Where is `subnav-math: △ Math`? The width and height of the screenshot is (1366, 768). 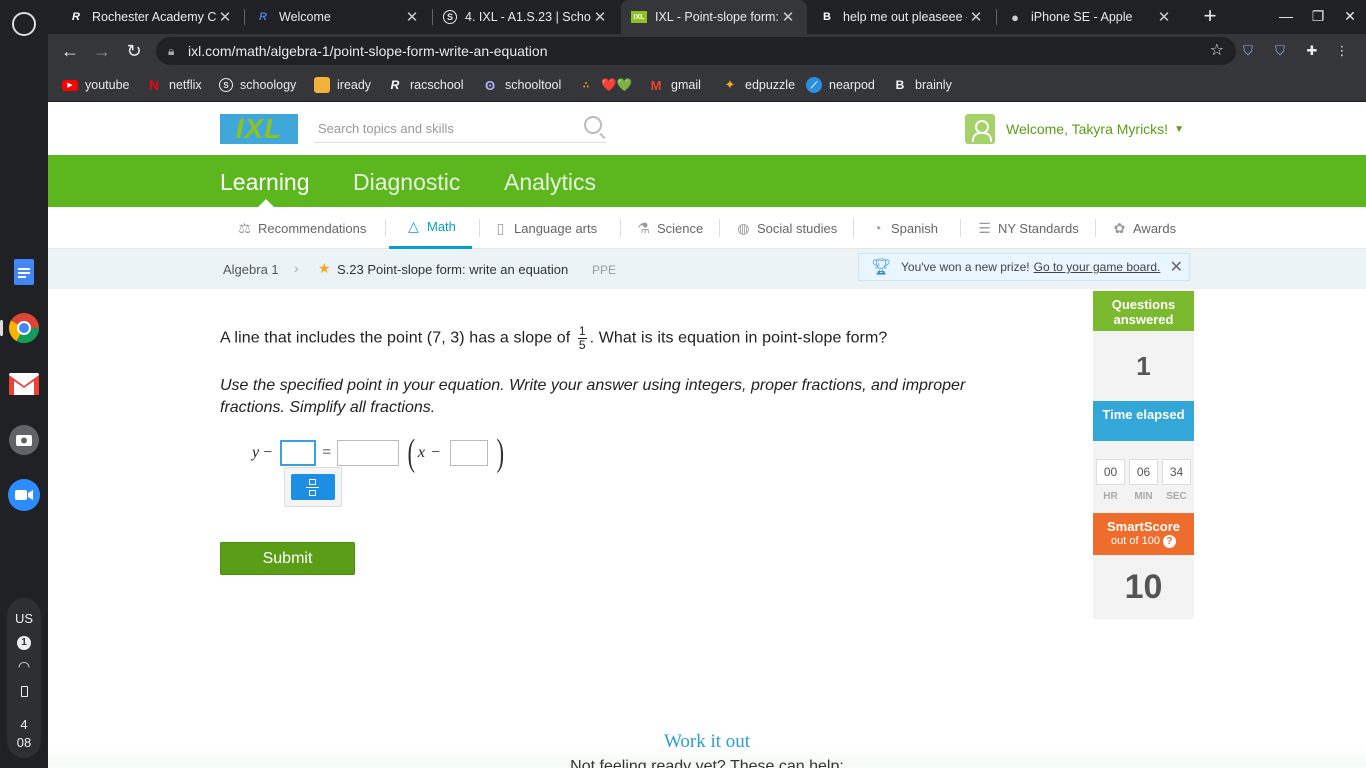
subnav-math: △ Math is located at coordinates (430, 228).